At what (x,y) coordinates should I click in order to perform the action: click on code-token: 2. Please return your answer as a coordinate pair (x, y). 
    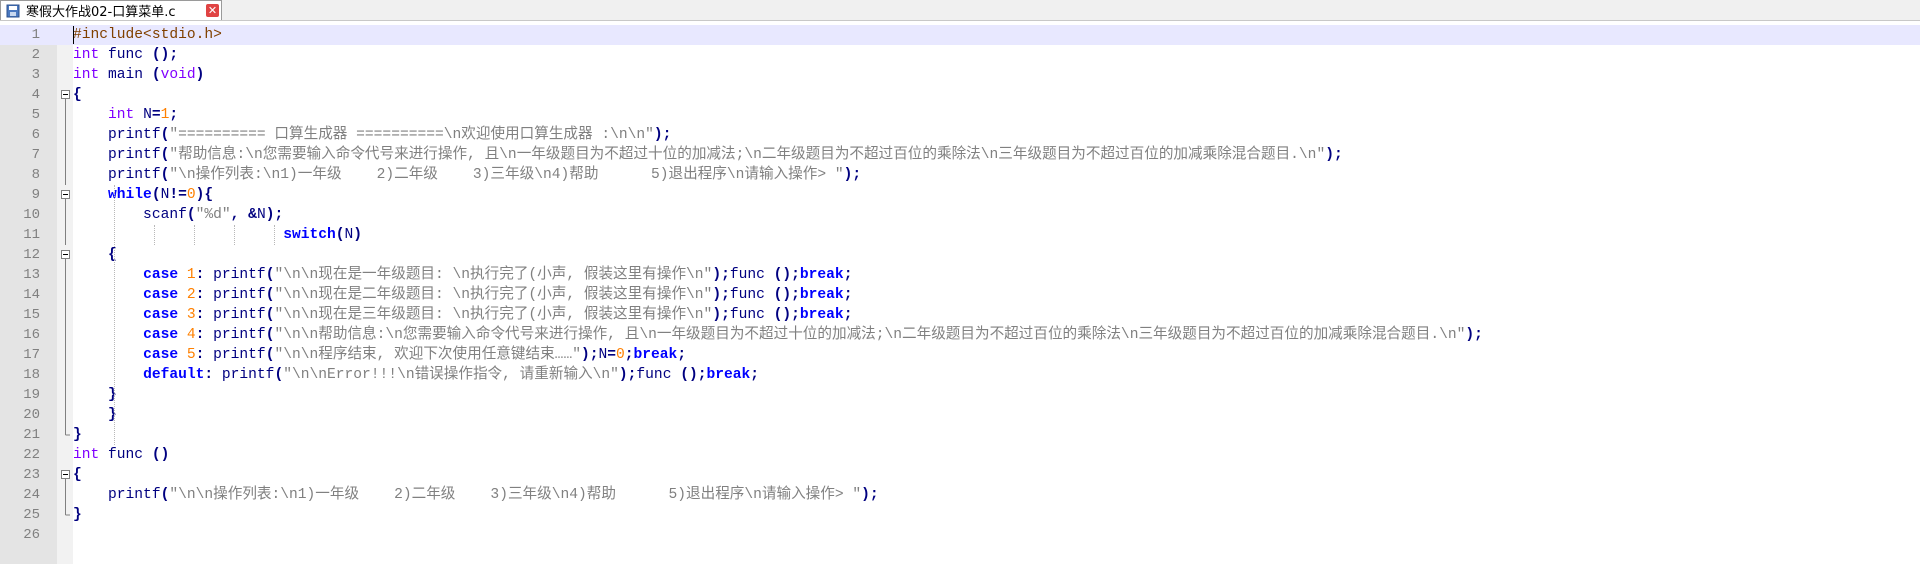
    Looking at the image, I should click on (191, 295).